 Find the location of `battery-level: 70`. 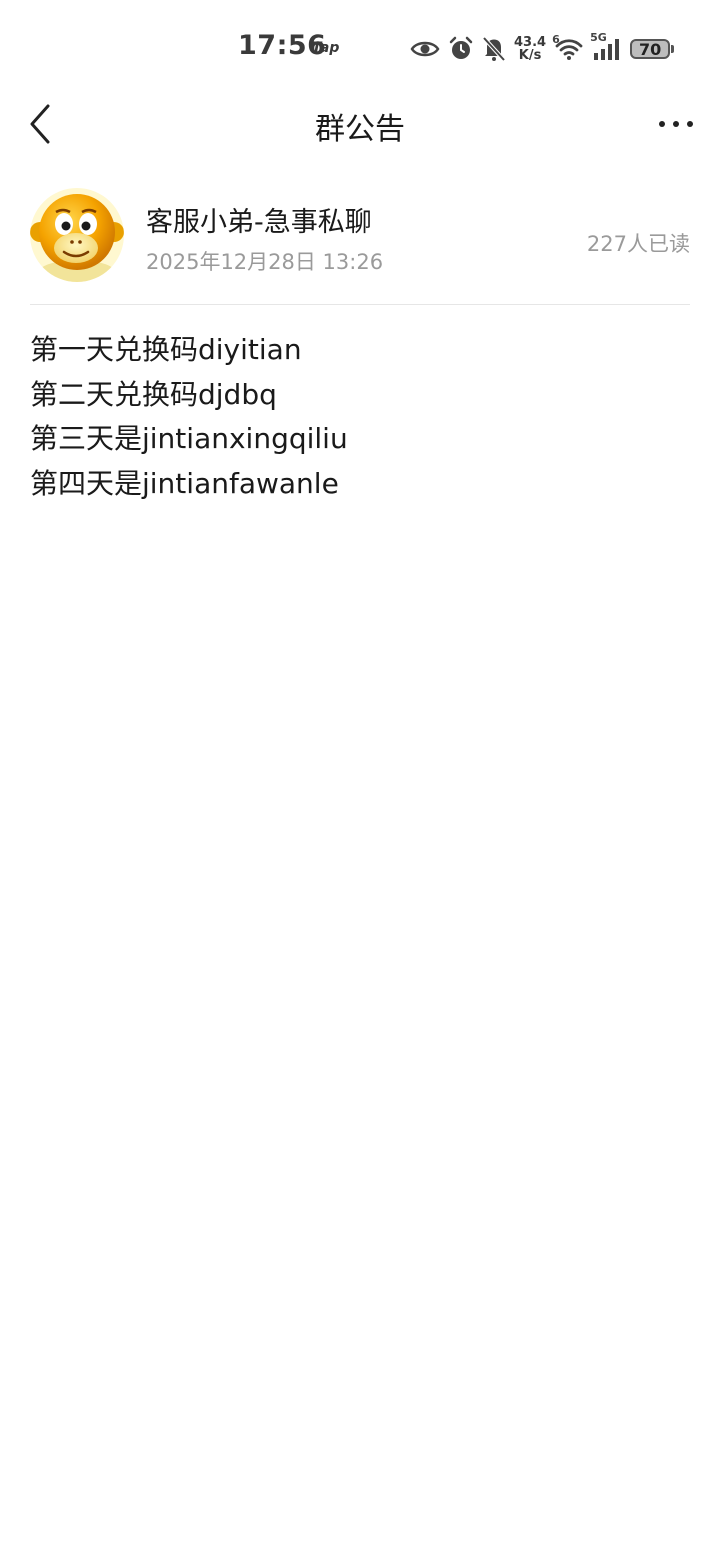

battery-level: 70 is located at coordinates (650, 49).